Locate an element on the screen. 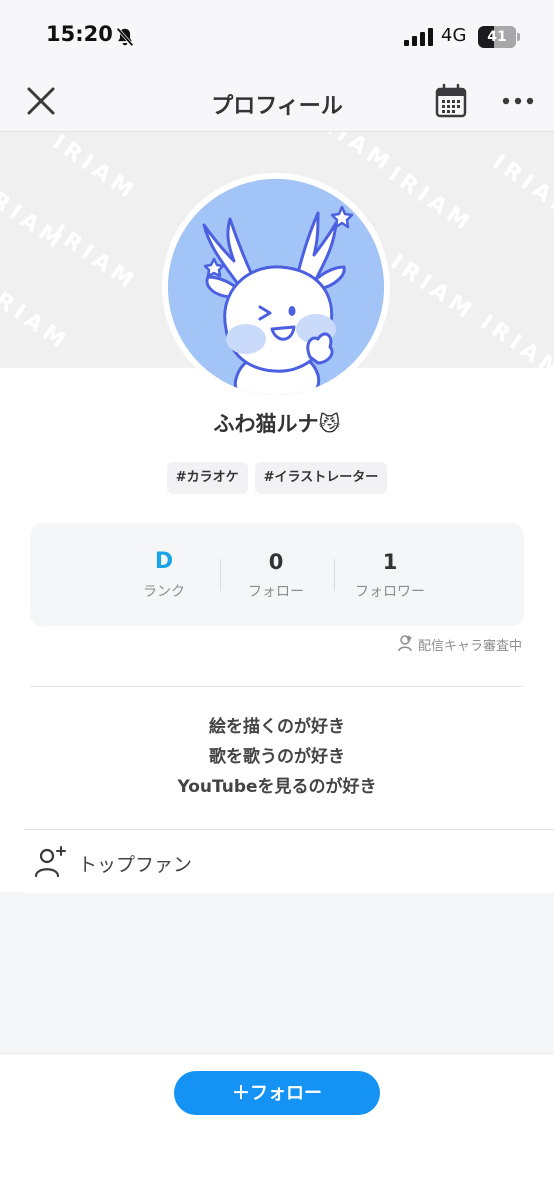  profile-bio: 絵を描くのが好き 歌を歌うのが好き YouTubeを見るのが好き is located at coordinates (277, 757).